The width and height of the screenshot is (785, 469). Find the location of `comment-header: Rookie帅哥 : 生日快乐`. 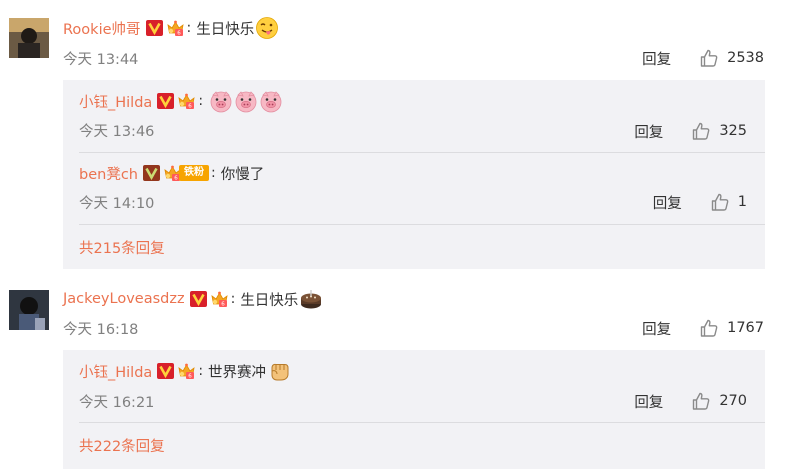

comment-header: Rookie帅哥 : 生日快乐 is located at coordinates (171, 28).